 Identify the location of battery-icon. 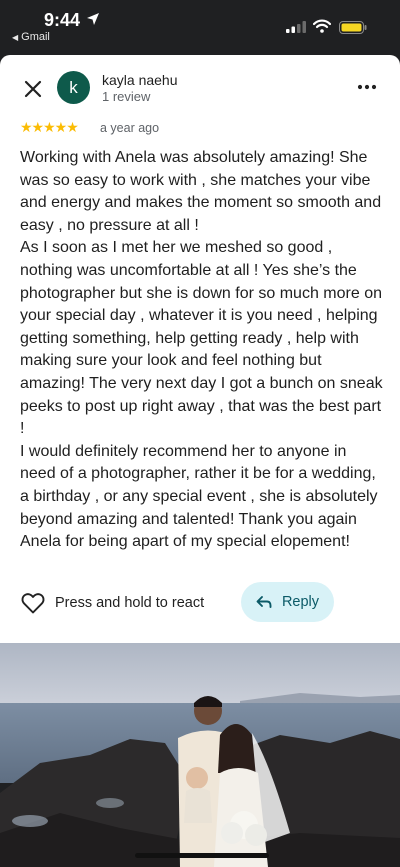
(353, 27).